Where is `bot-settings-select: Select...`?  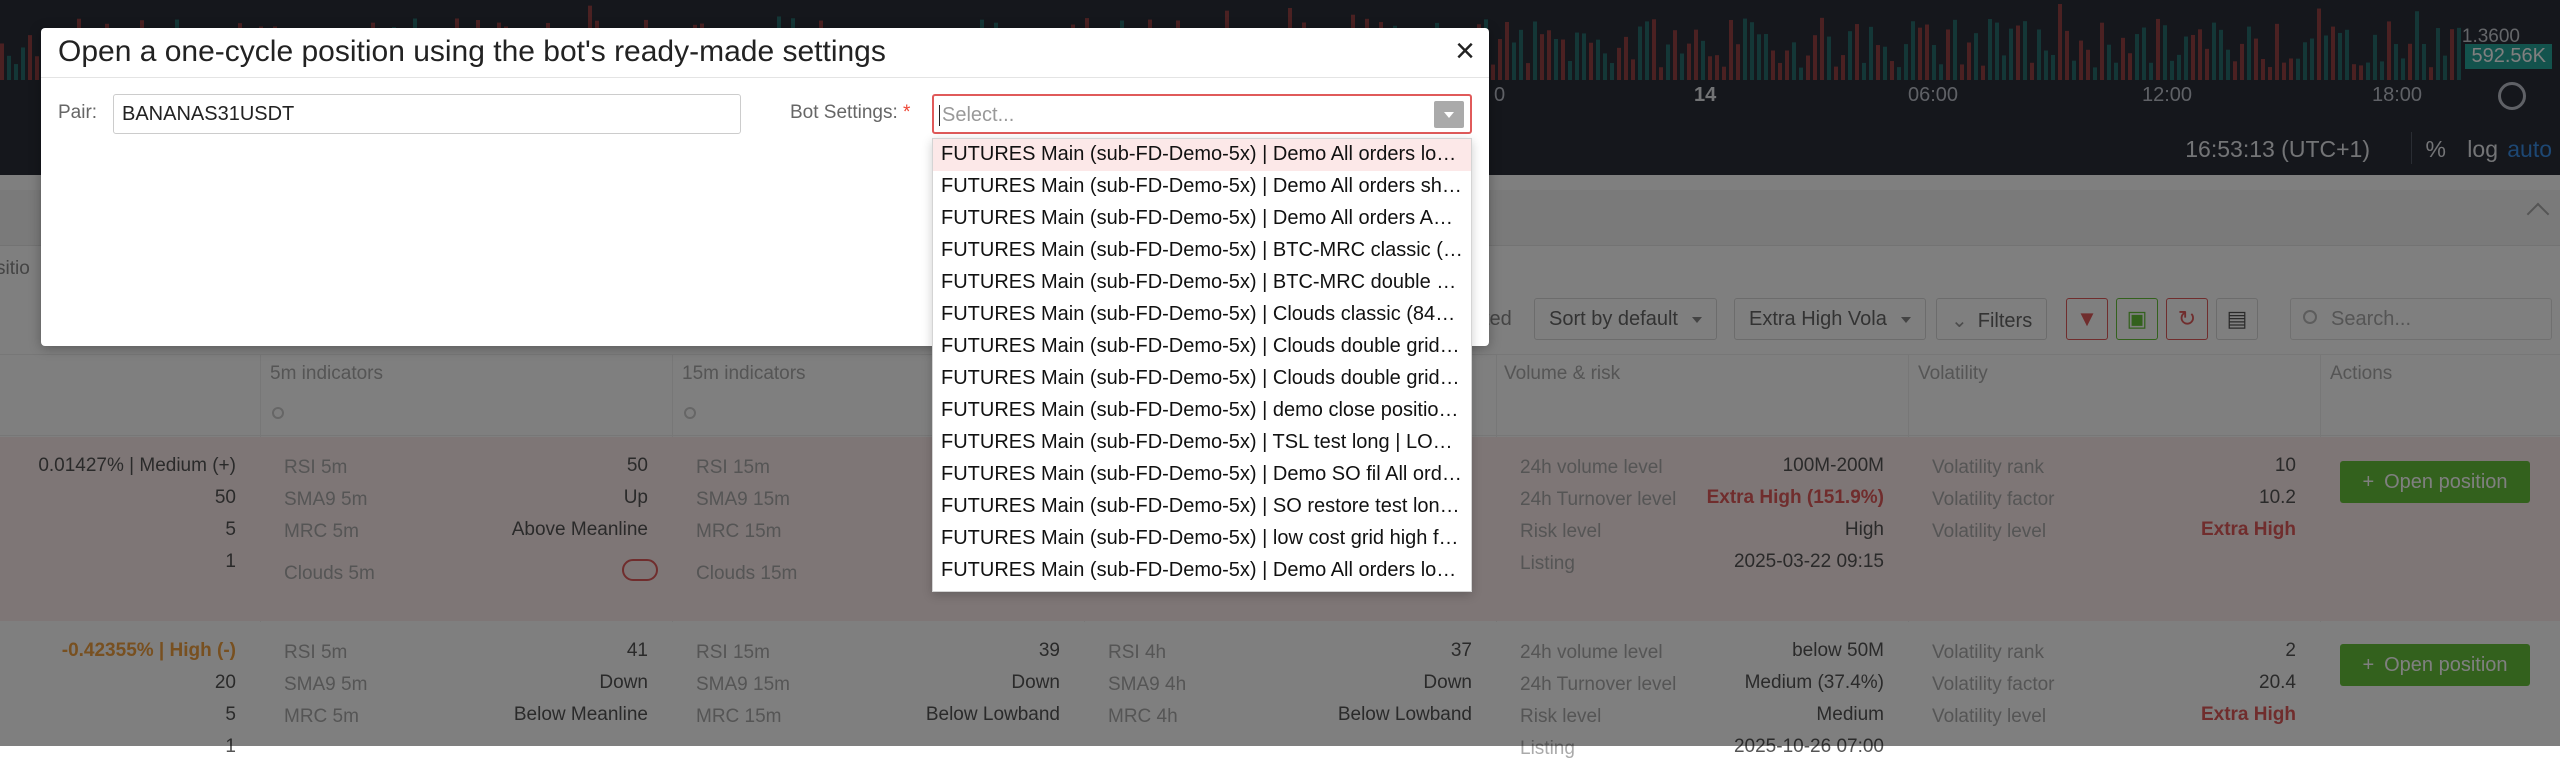 bot-settings-select: Select... is located at coordinates (1202, 114).